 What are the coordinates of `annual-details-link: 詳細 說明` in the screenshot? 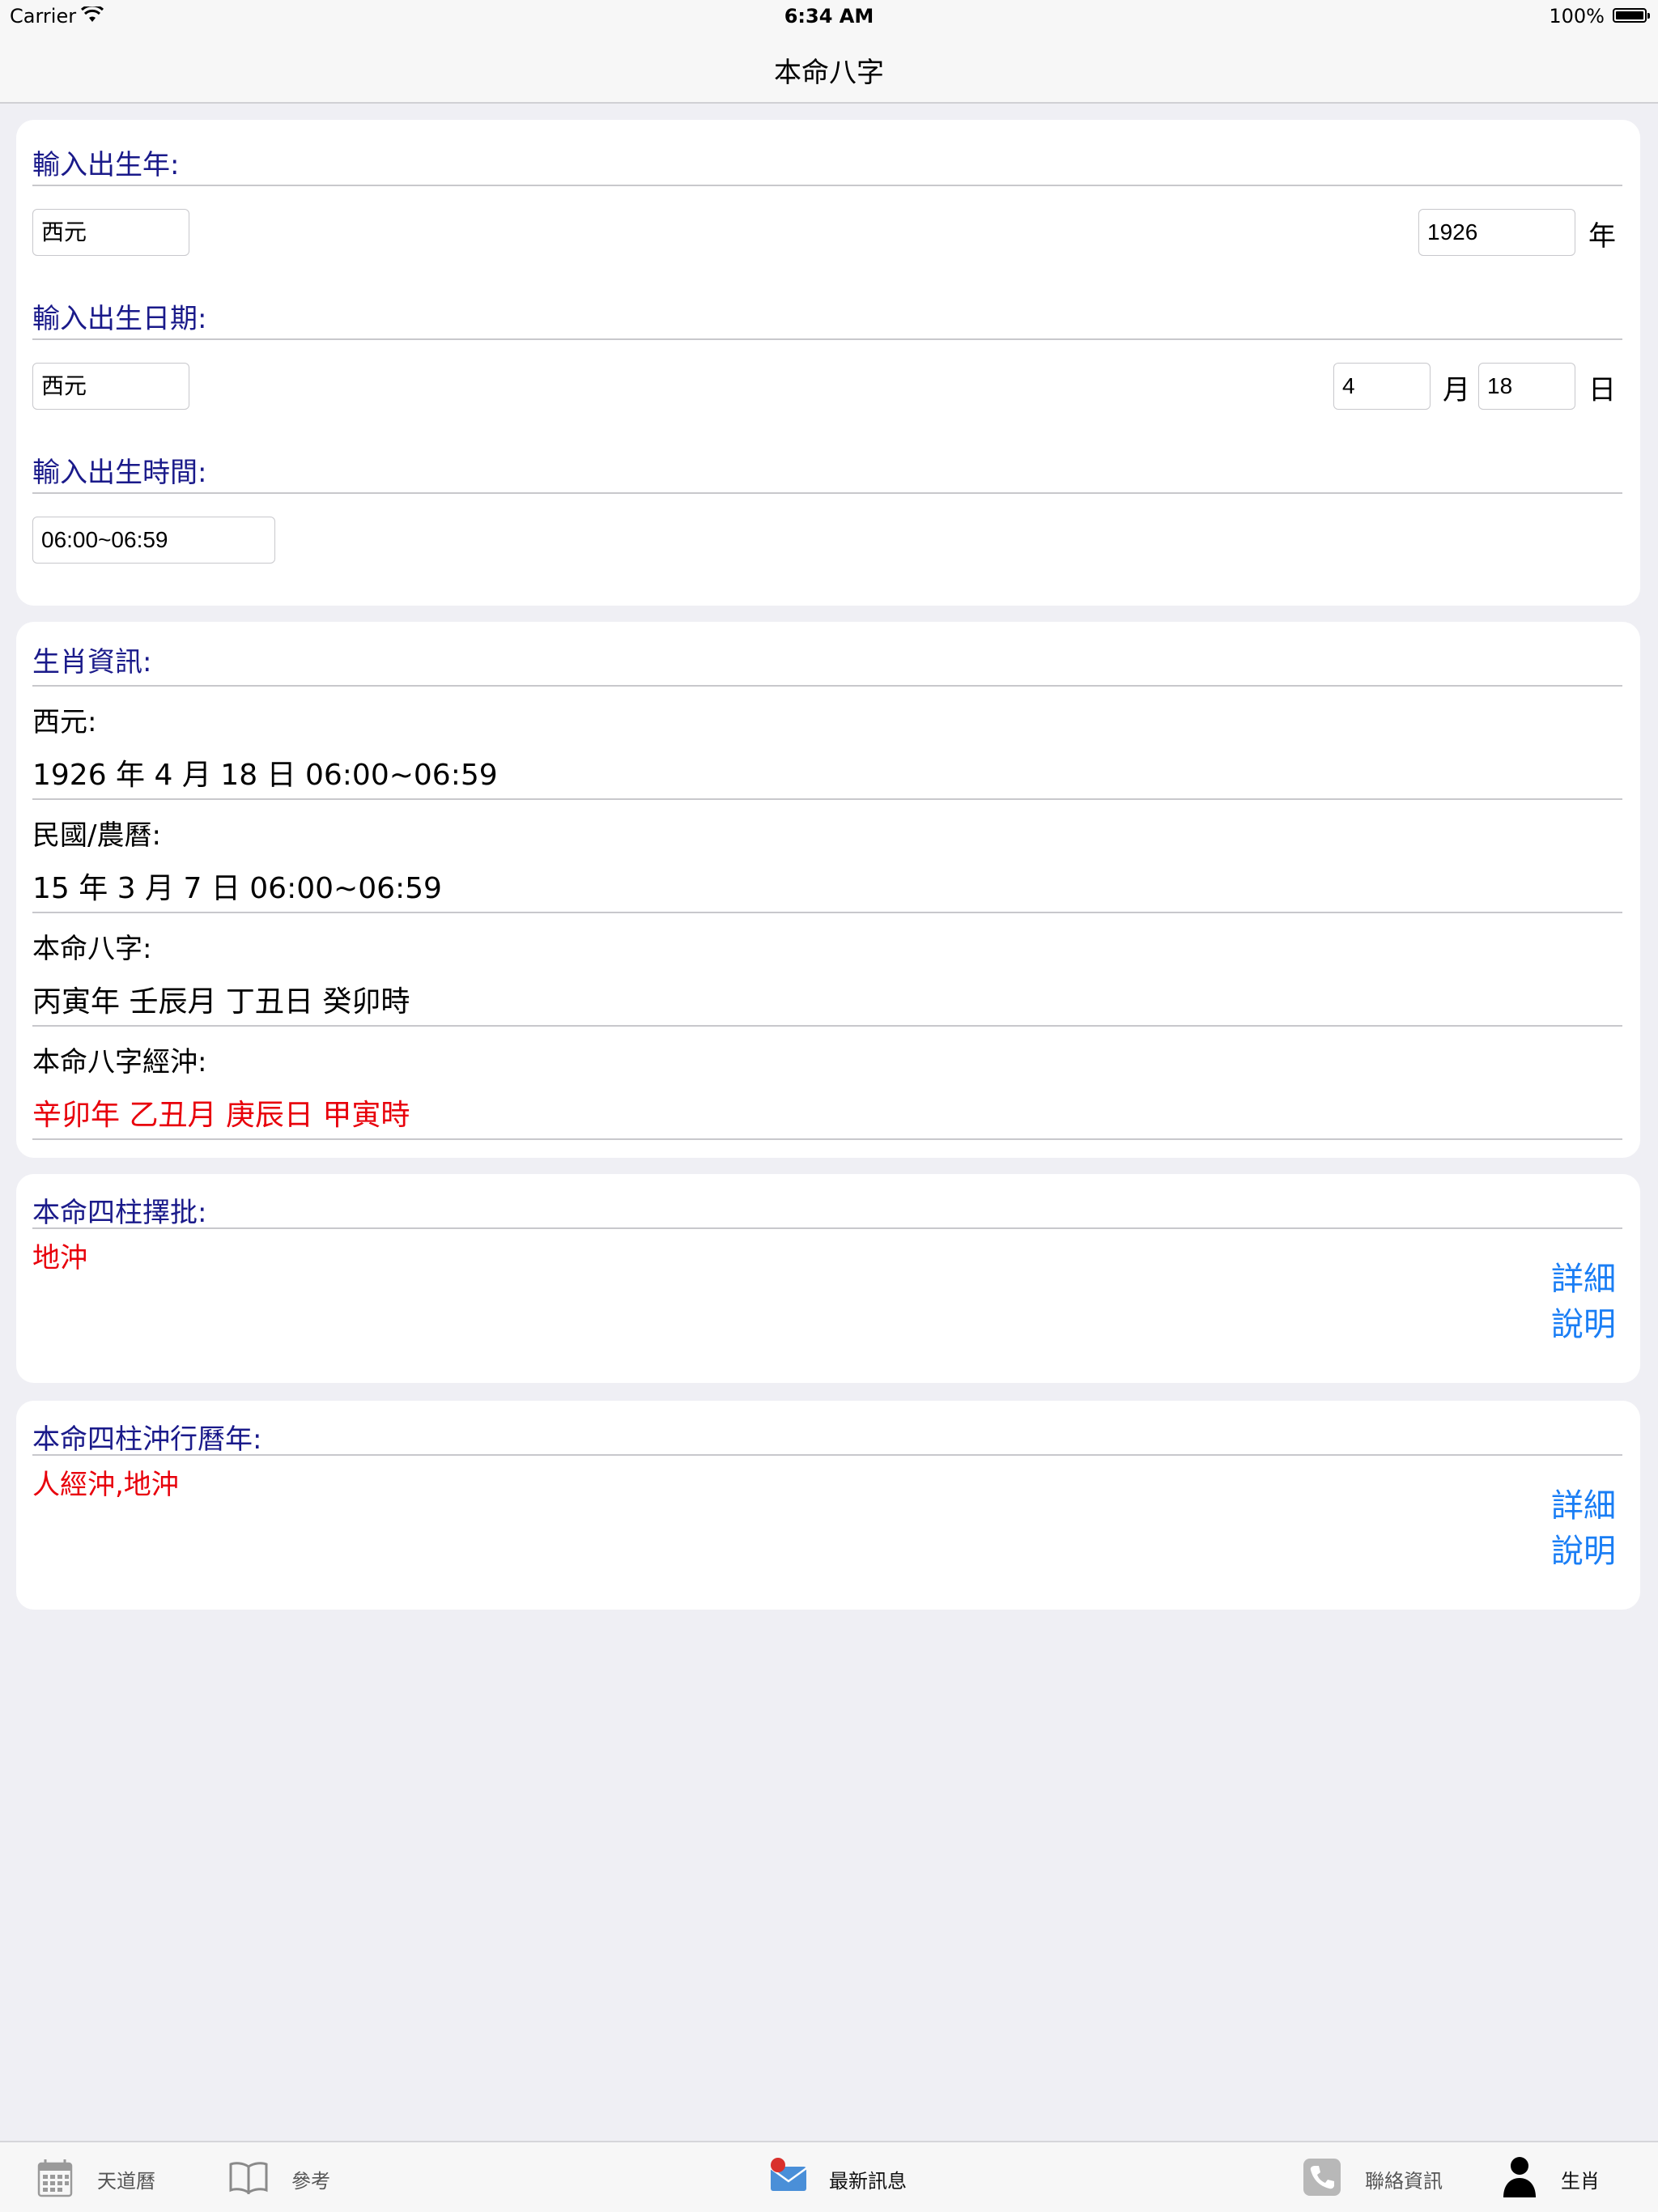 It's located at (1567, 1529).